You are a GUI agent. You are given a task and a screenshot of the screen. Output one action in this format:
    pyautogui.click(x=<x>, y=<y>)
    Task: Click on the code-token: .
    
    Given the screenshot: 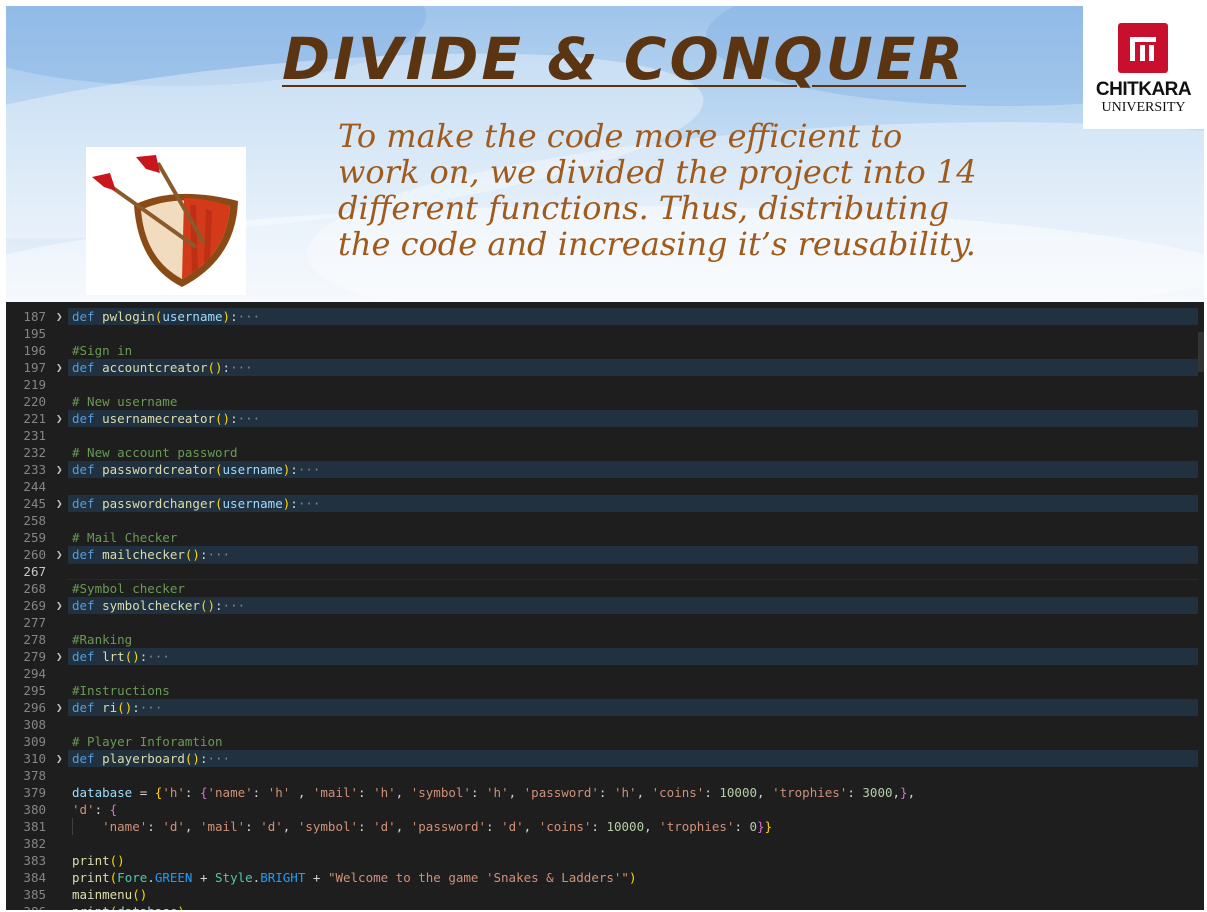 What is the action you would take?
    pyautogui.click(x=151, y=877)
    